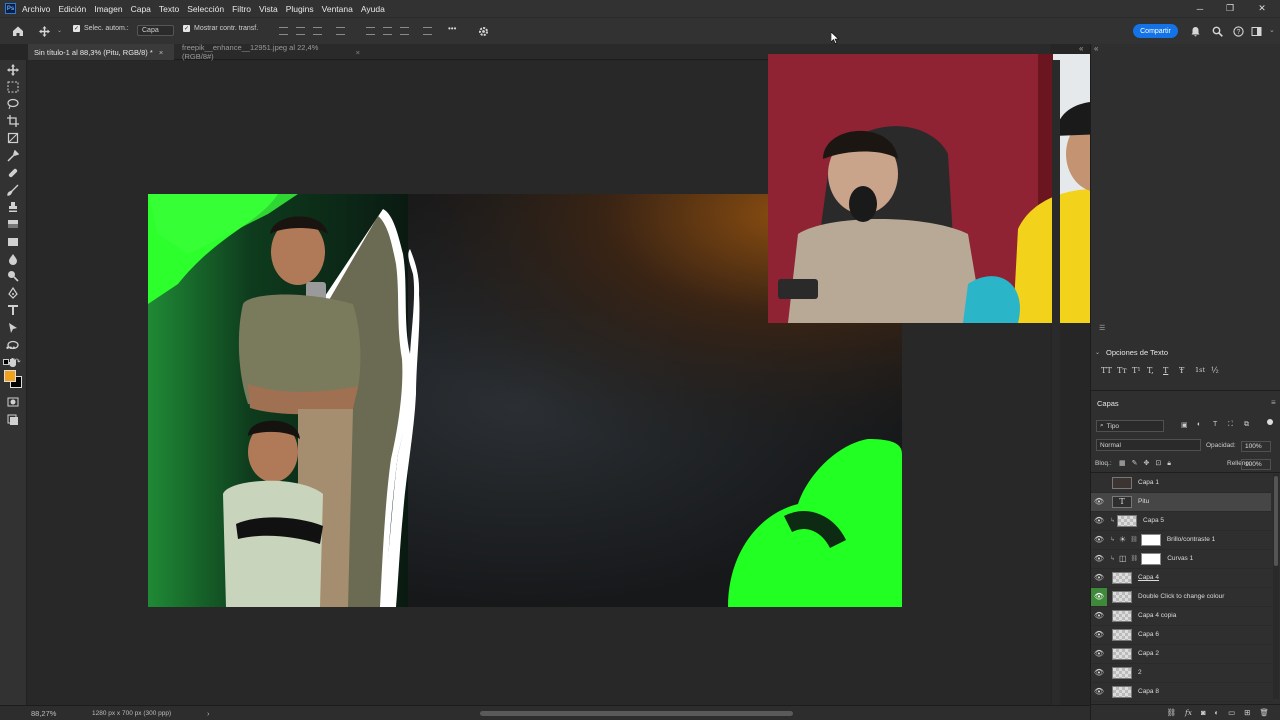 The image size is (1280, 720). What do you see at coordinates (452, 28) in the screenshot?
I see `more-options-icon: •••` at bounding box center [452, 28].